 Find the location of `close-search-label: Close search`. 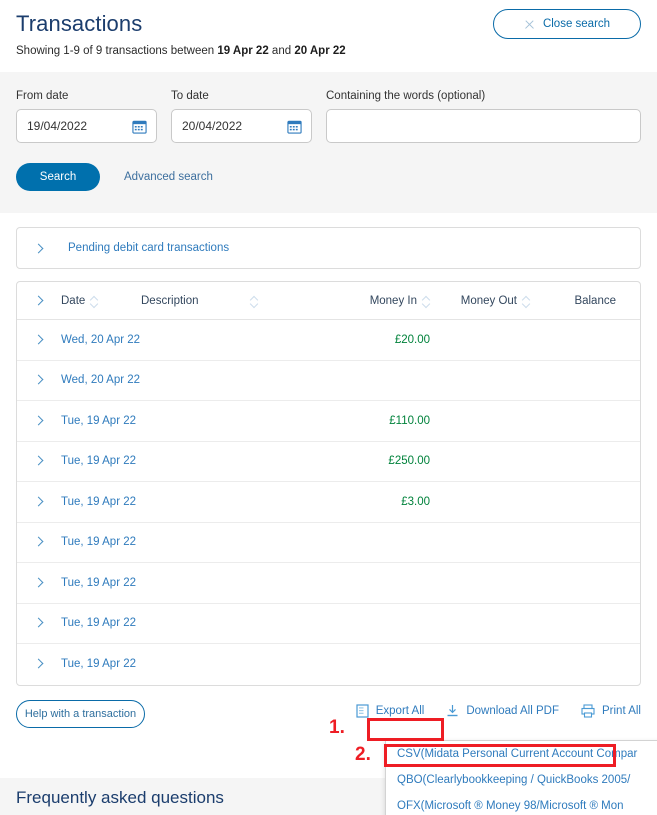

close-search-label: Close search is located at coordinates (576, 24).